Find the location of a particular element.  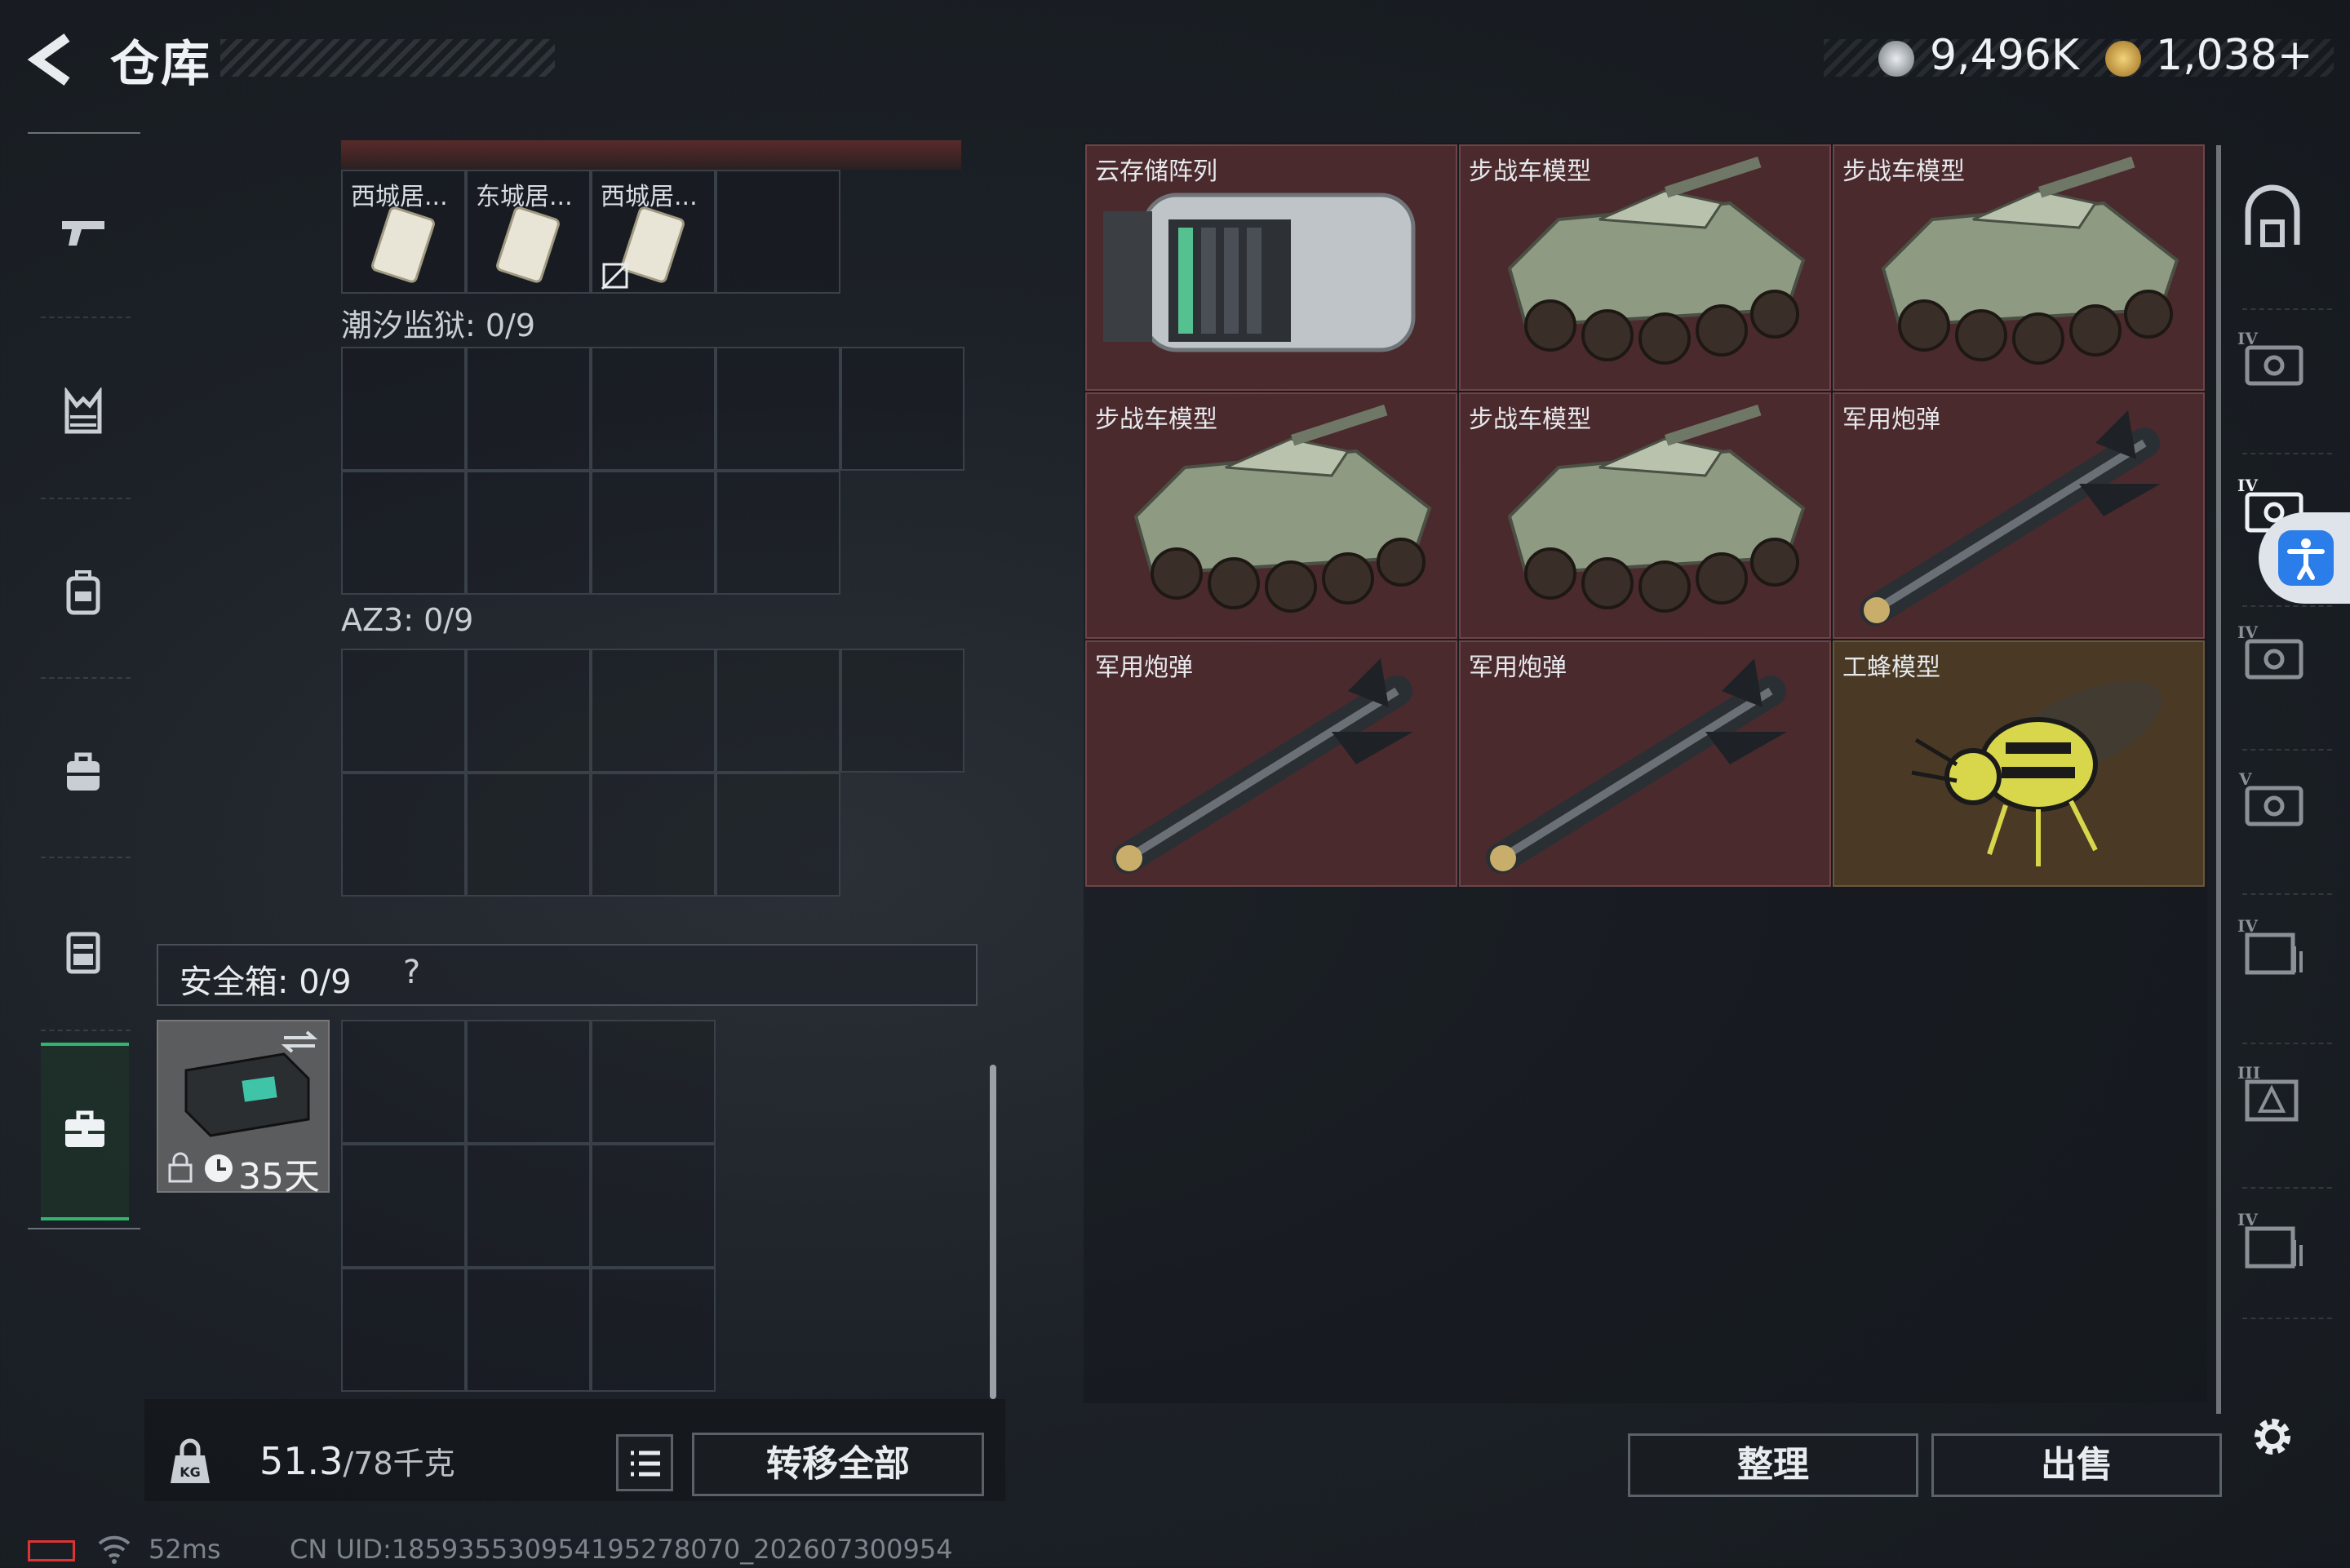

safe-icon: IV is located at coordinates (2270, 357).